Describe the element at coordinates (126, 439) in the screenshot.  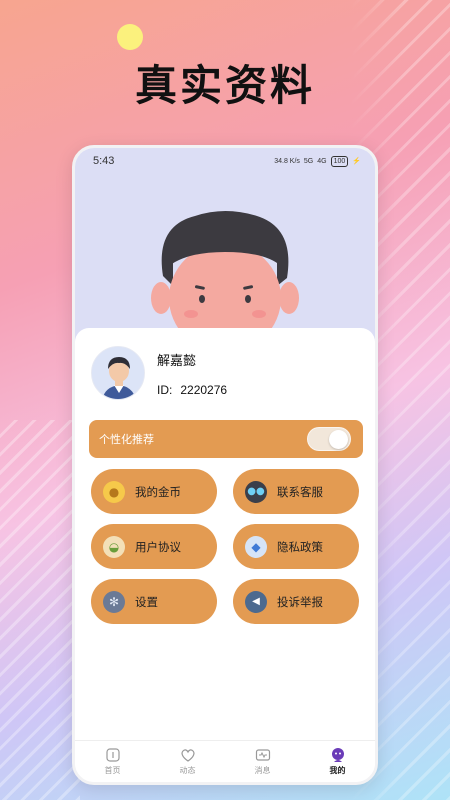
I see `personalized-recommendation-label: 个性化推荐` at that location.